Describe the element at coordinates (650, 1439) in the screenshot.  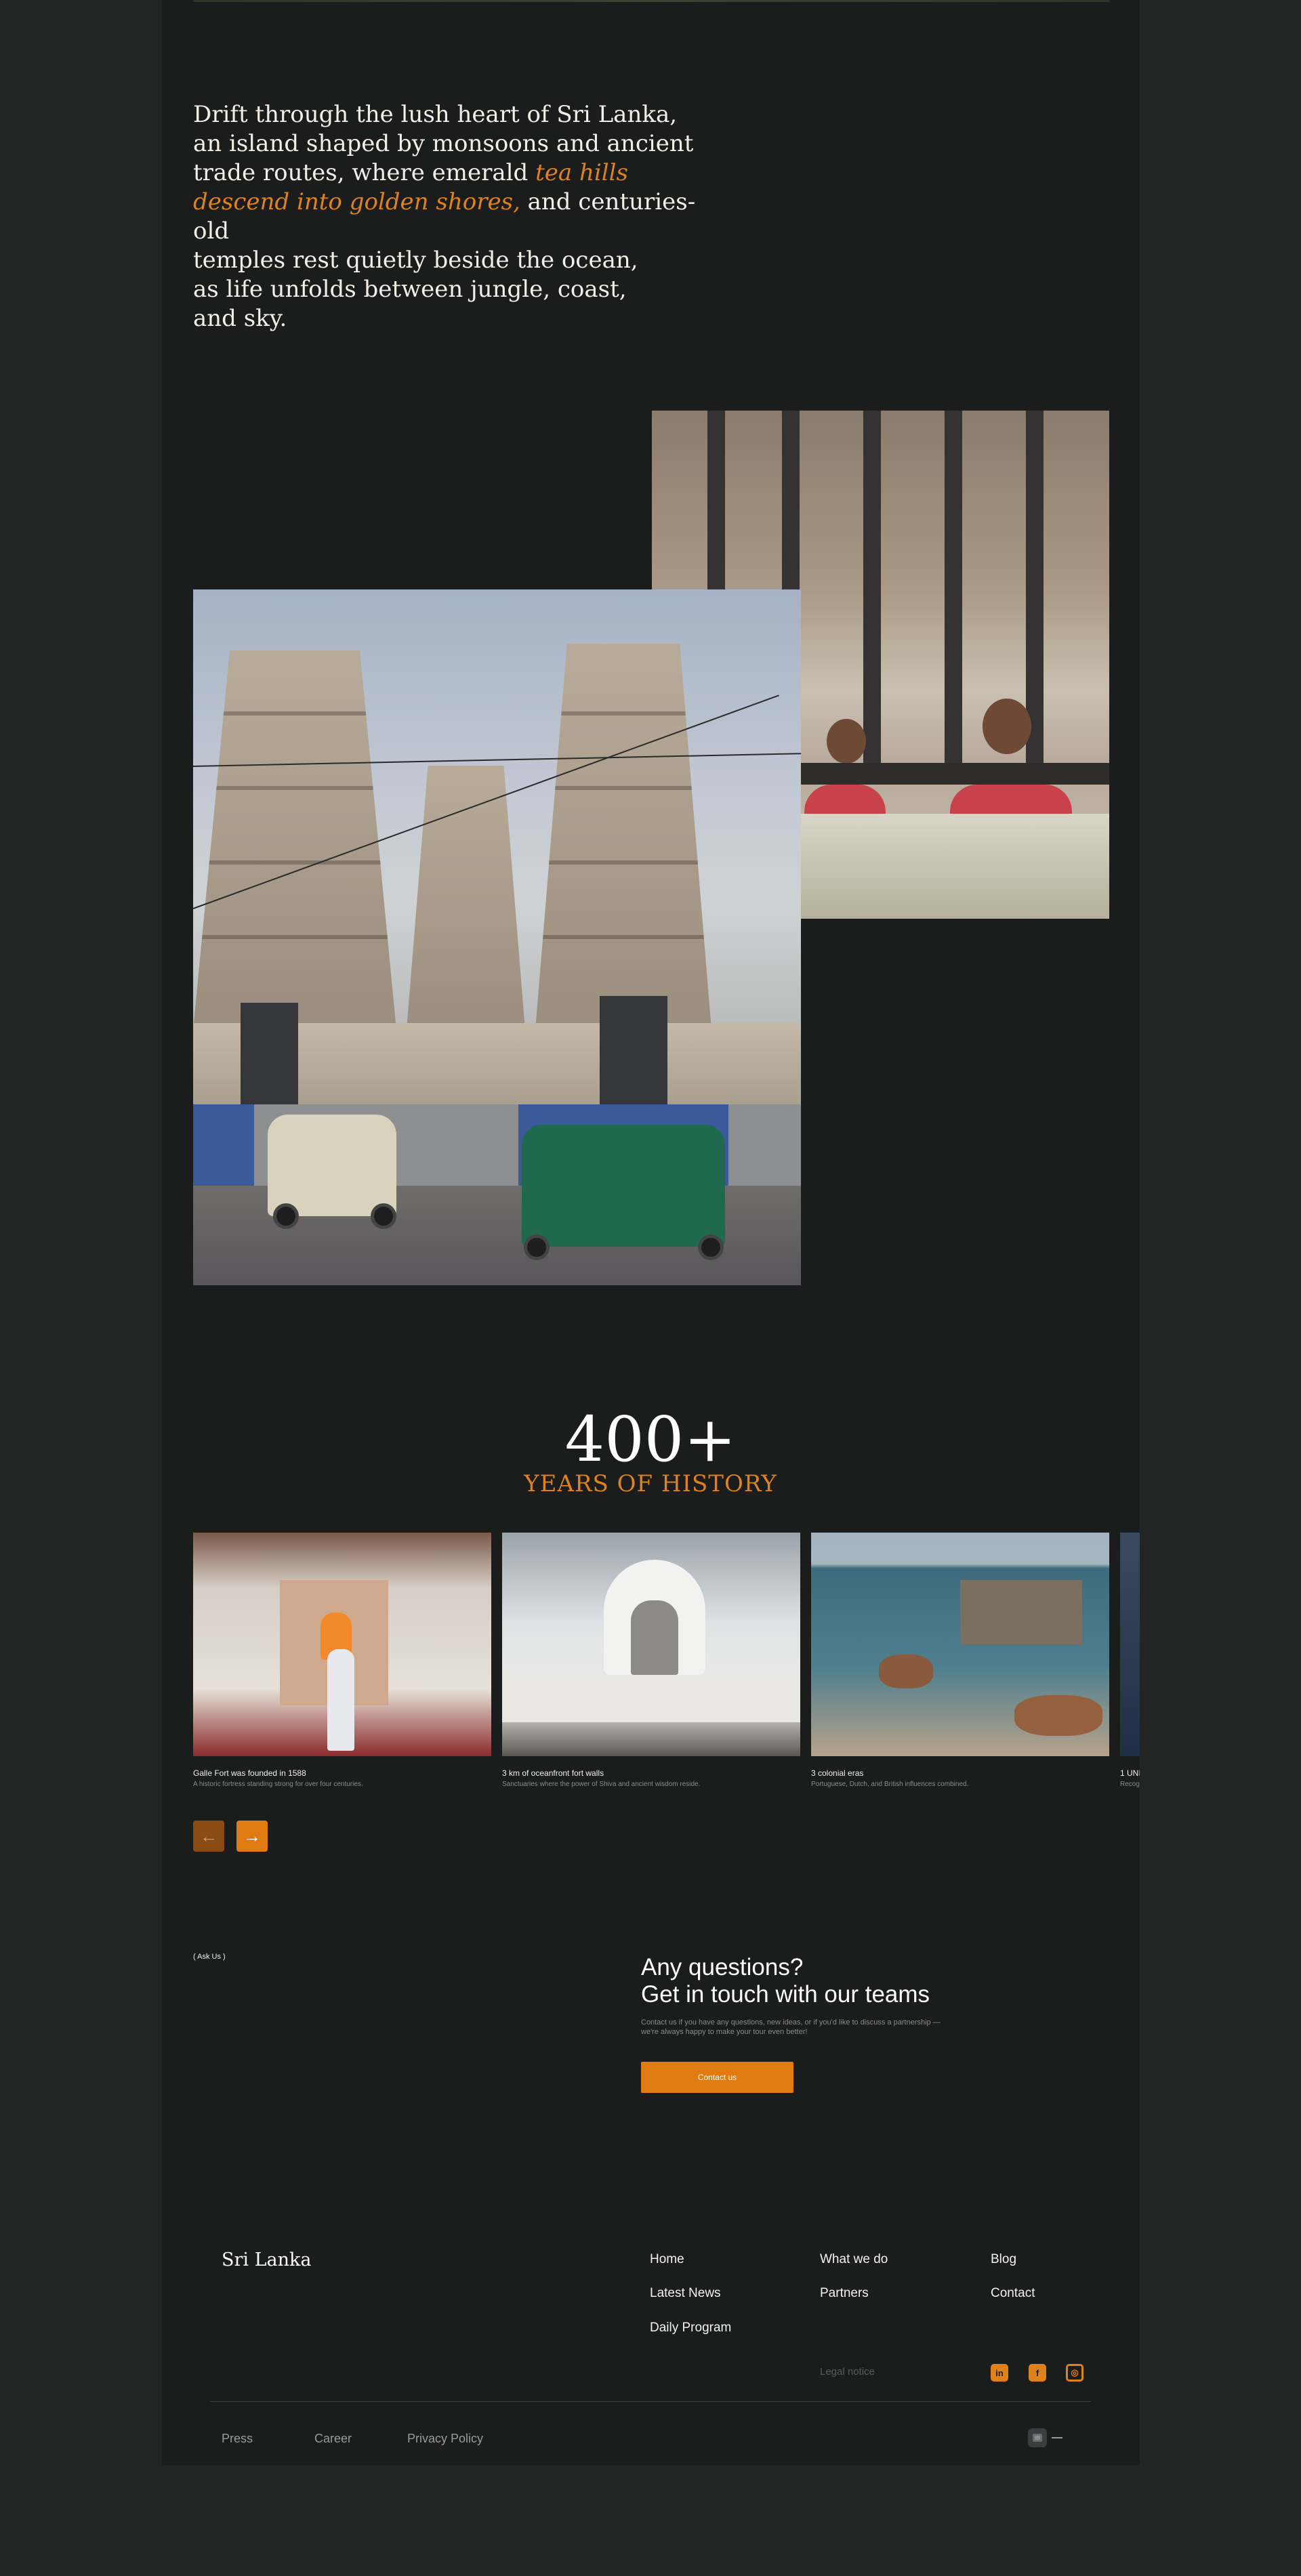
I see `stat-number: 400+` at that location.